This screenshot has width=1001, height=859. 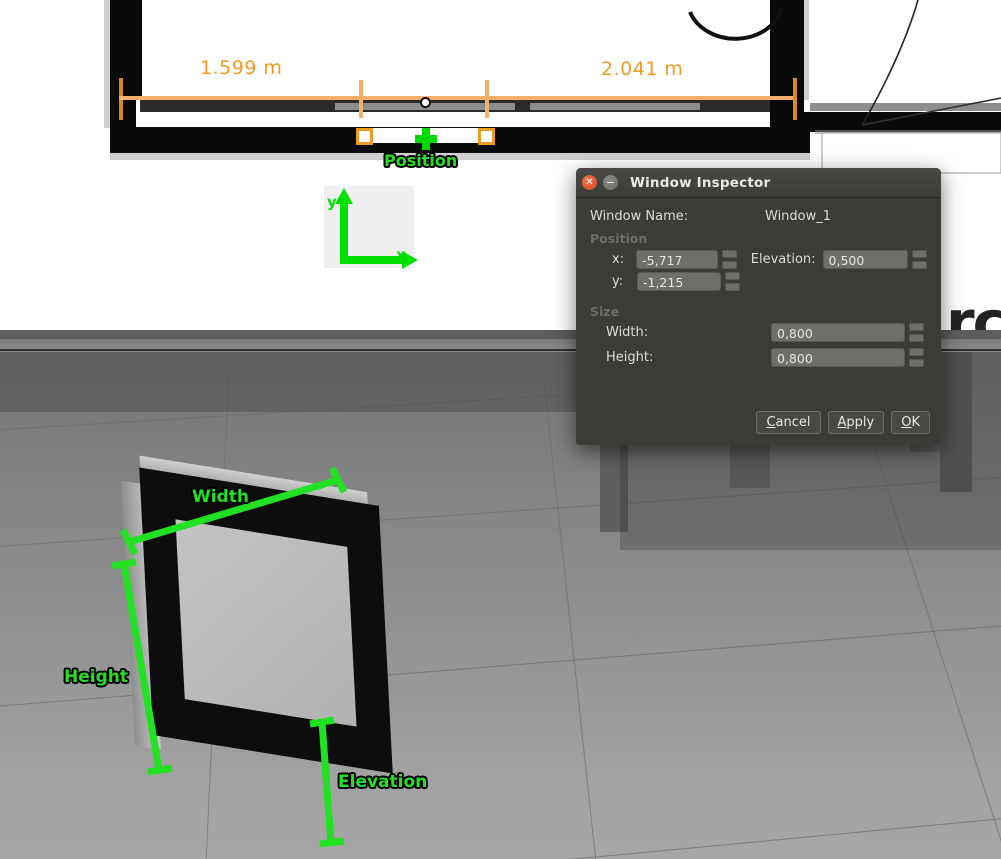 I want to click on dialog-titlebar: ✕ − Window Inspector, so click(x=758, y=183).